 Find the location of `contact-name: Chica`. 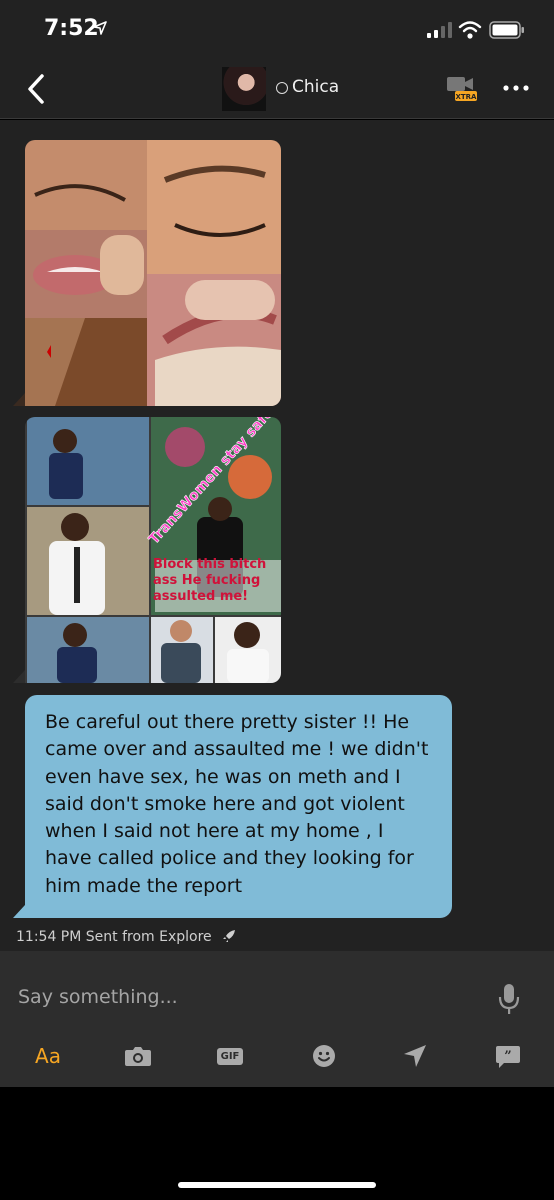

contact-name: Chica is located at coordinates (315, 87).